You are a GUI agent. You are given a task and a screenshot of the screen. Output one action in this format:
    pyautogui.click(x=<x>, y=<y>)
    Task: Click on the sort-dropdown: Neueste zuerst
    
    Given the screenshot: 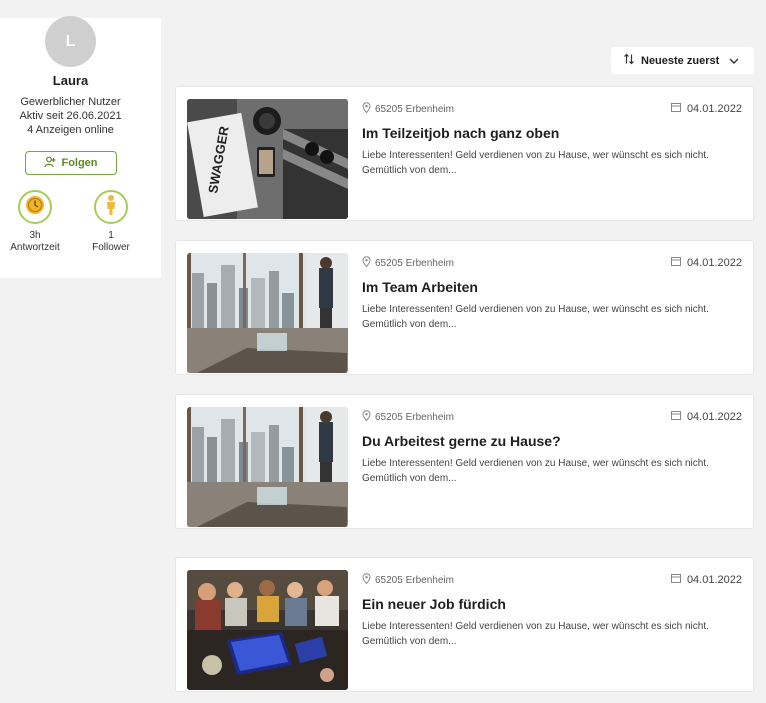 What is the action you would take?
    pyautogui.click(x=682, y=60)
    